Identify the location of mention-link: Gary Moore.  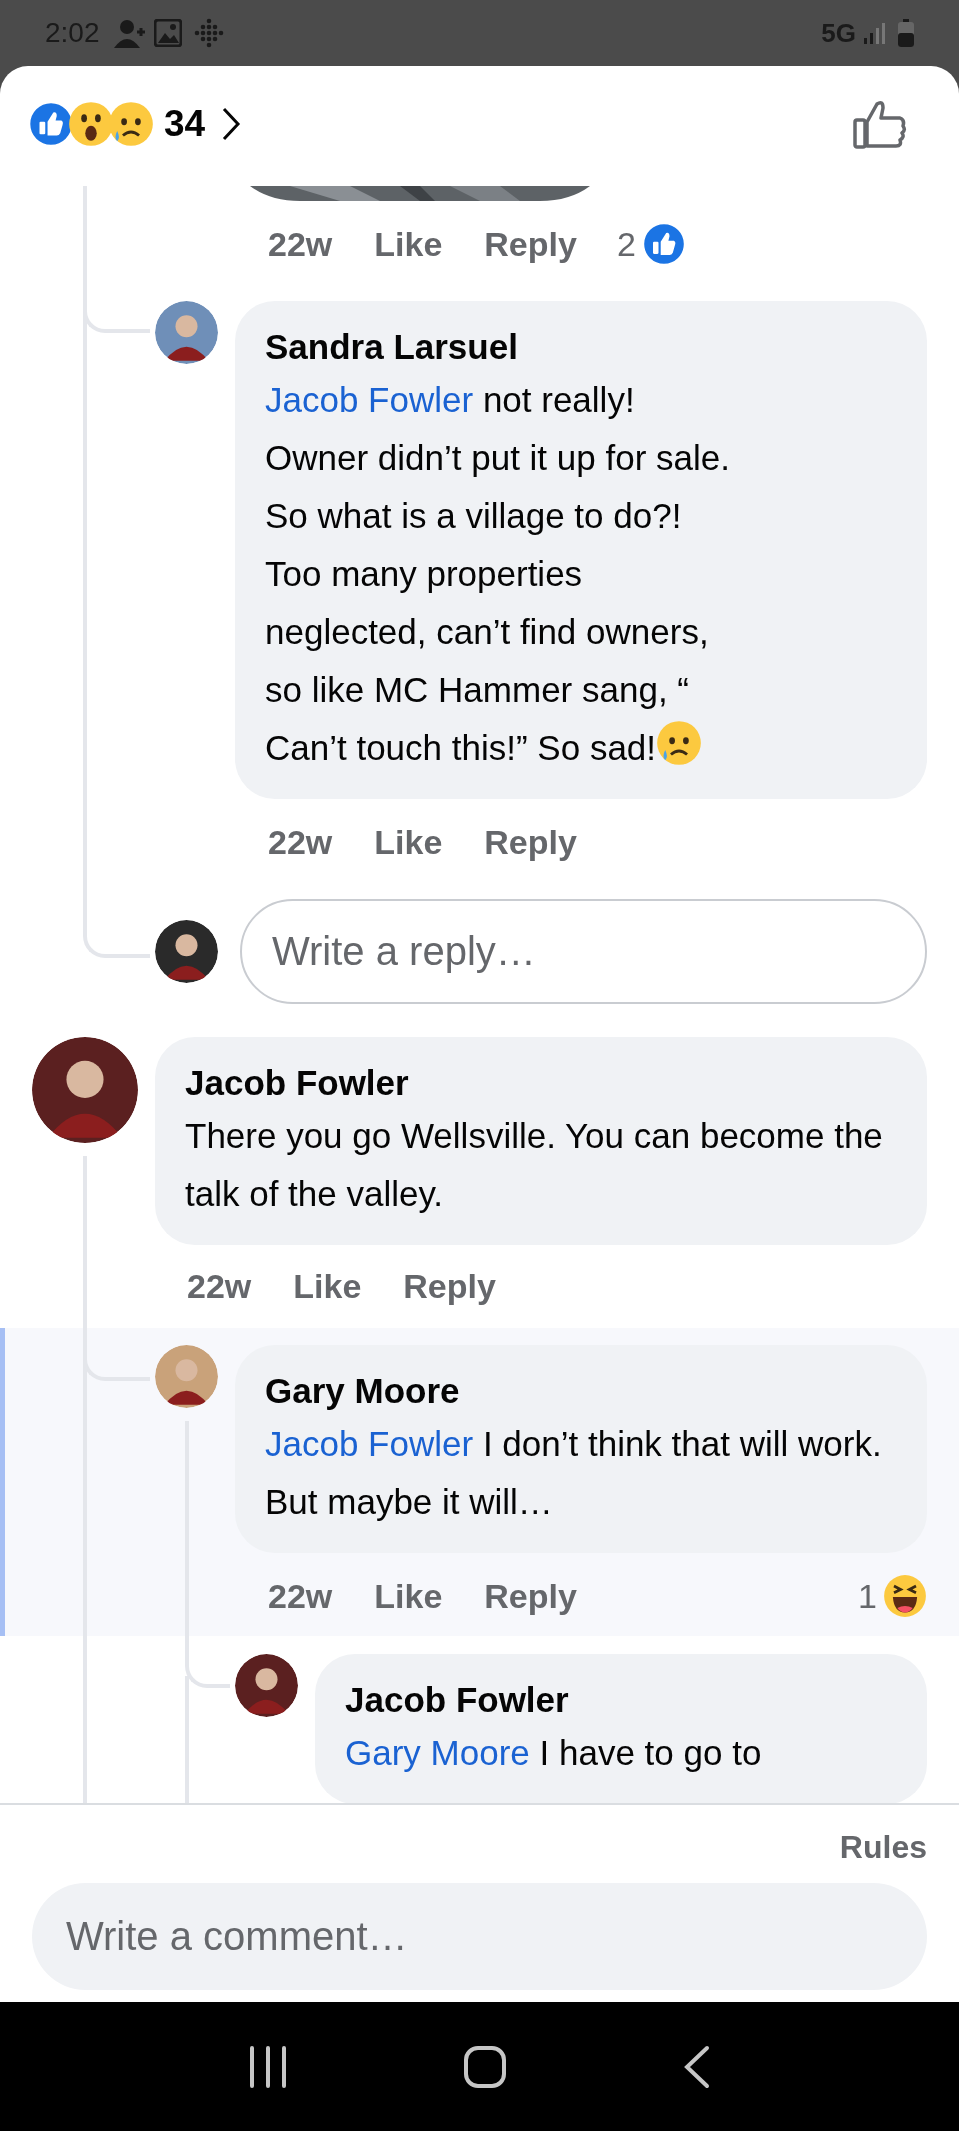
(437, 1752).